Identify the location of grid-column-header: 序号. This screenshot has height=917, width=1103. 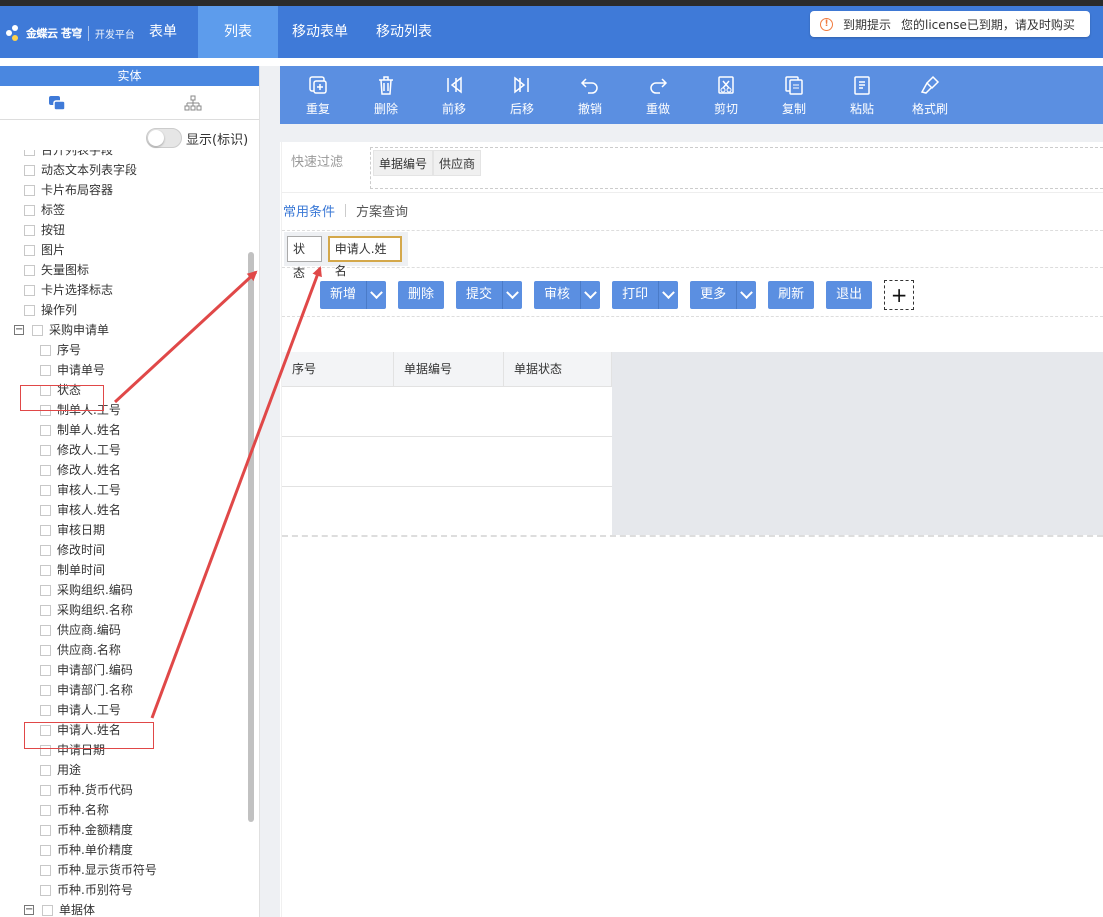
(338, 369).